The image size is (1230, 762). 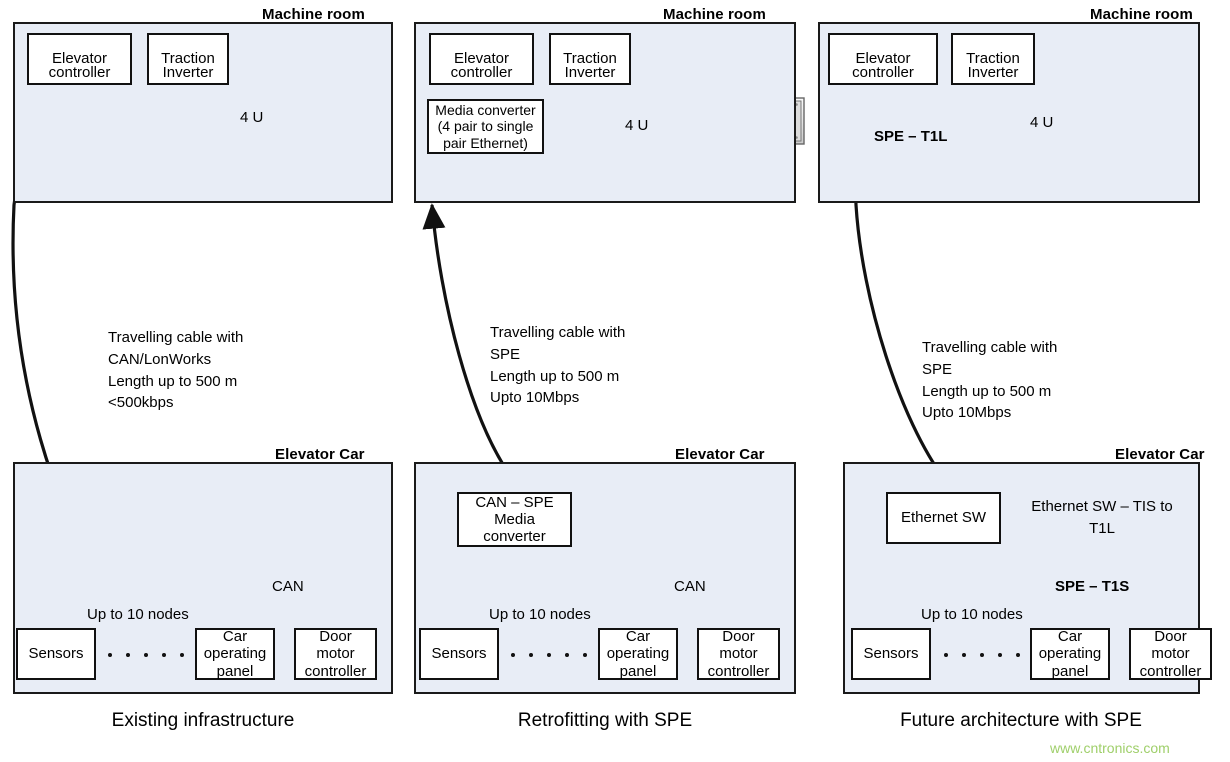 What do you see at coordinates (1102, 517) in the screenshot?
I see `ethernet-switch-note-col3: Ethernet SW – TIS to T1L` at bounding box center [1102, 517].